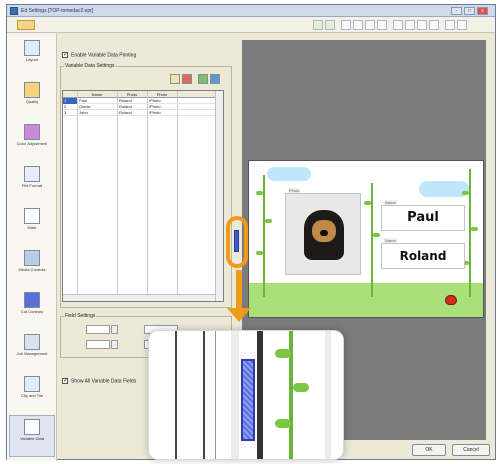 The image size is (502, 464). I want to click on rotate-left-icon, so click(450, 25).